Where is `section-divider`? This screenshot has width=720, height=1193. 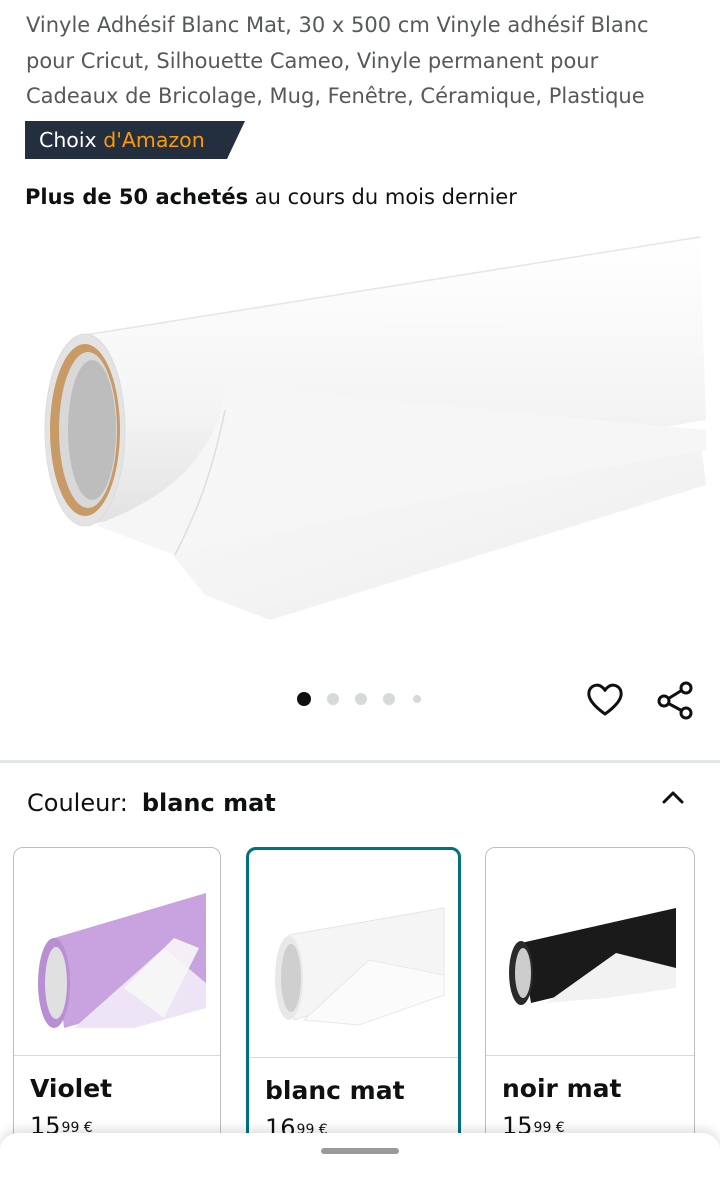
section-divider is located at coordinates (360, 761).